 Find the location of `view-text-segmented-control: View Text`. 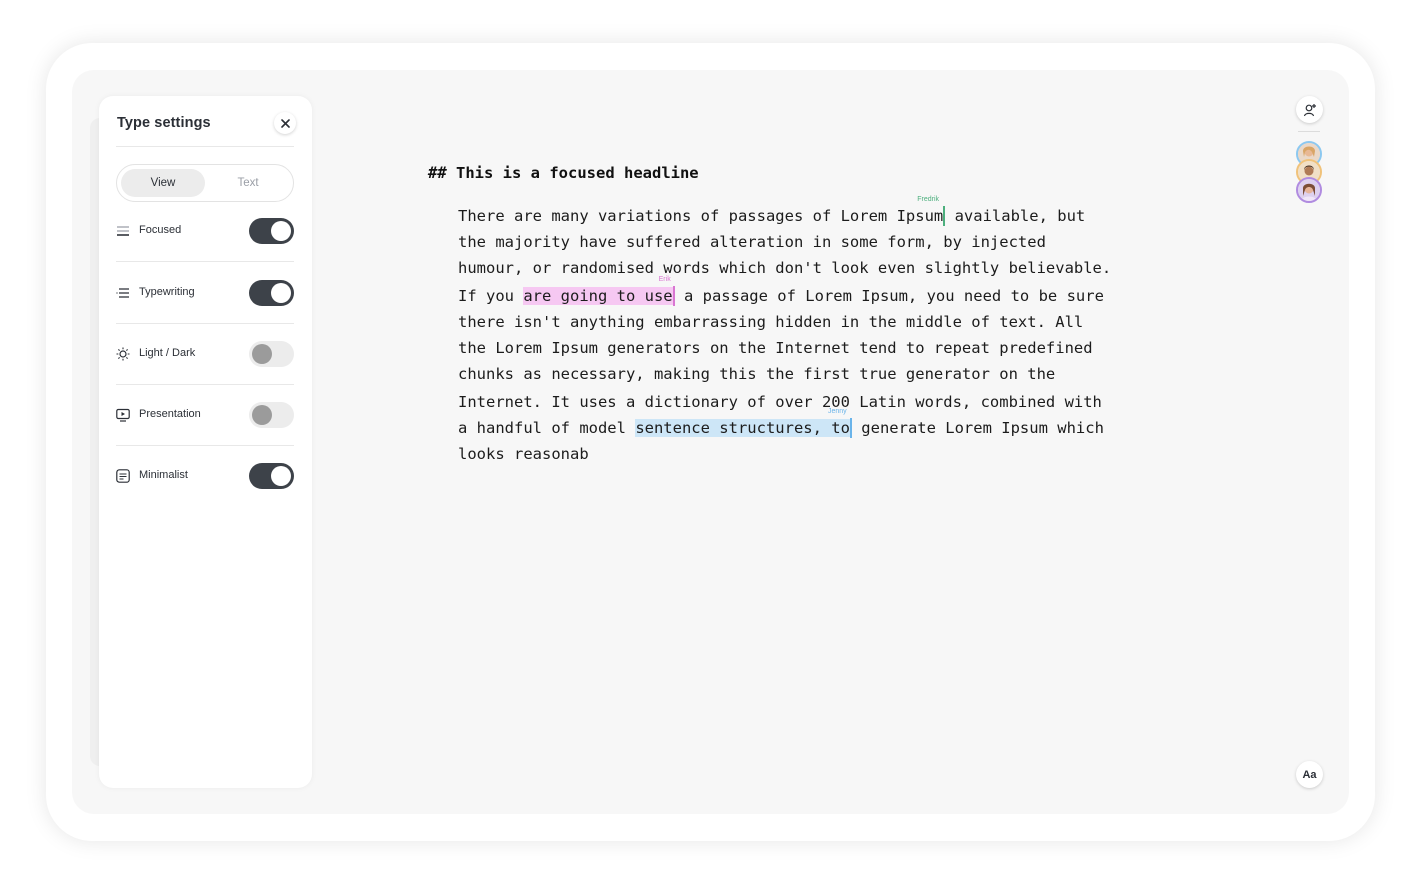

view-text-segmented-control: View Text is located at coordinates (205, 183).